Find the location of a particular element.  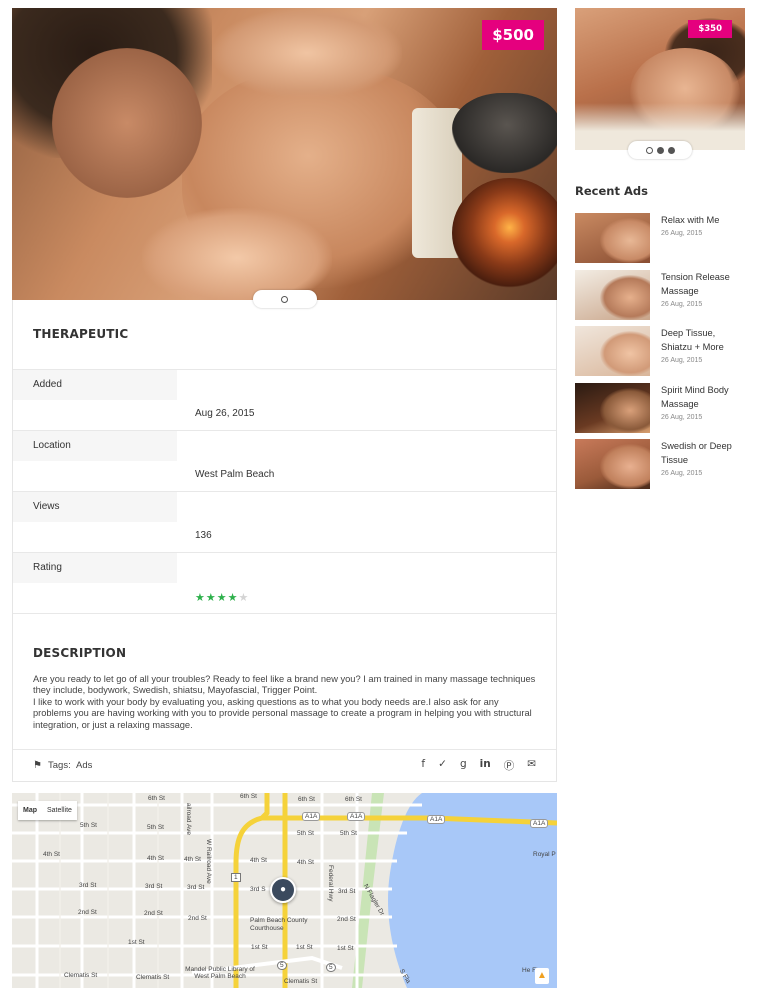

detail-label: Views is located at coordinates (95, 507).